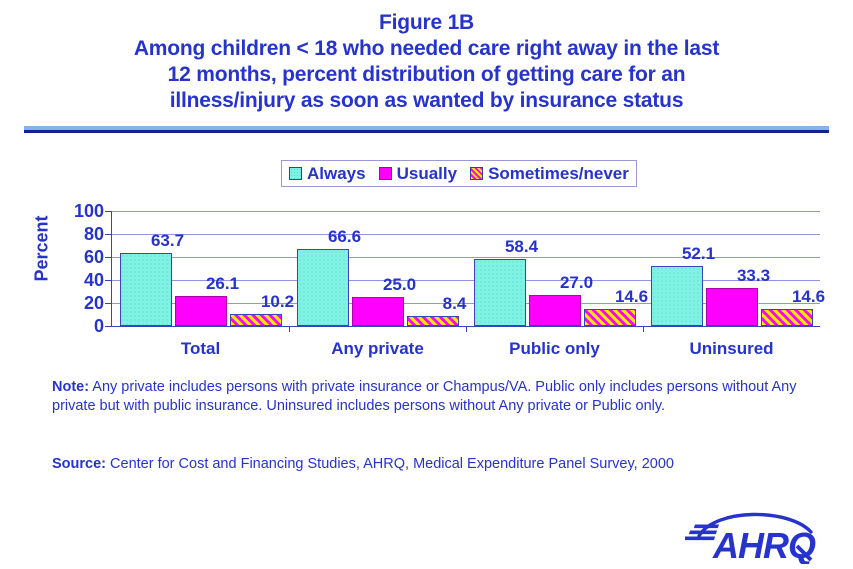 This screenshot has width=853, height=569. What do you see at coordinates (222, 283) in the screenshot?
I see `bar-value-label: 26.1` at bounding box center [222, 283].